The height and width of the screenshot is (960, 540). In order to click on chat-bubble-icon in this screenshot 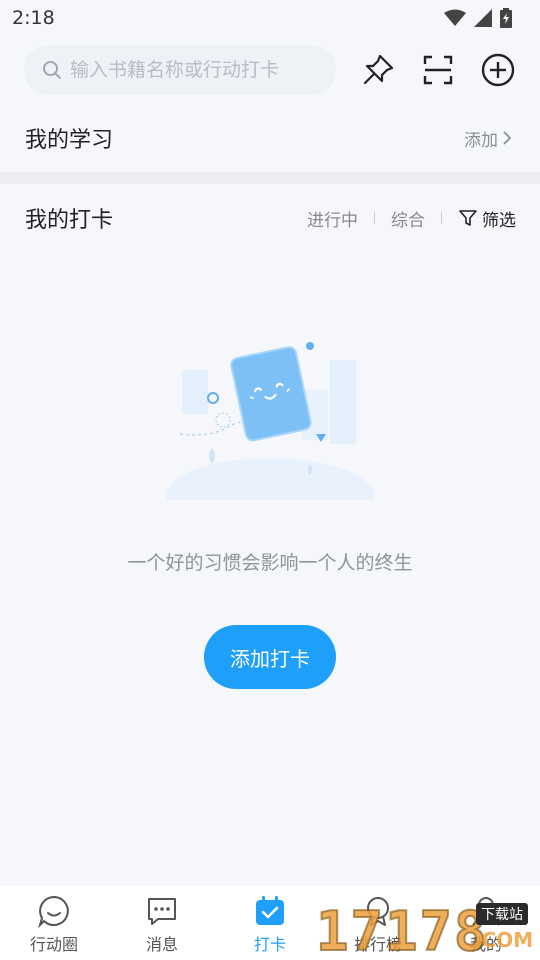, I will do `click(54, 911)`.